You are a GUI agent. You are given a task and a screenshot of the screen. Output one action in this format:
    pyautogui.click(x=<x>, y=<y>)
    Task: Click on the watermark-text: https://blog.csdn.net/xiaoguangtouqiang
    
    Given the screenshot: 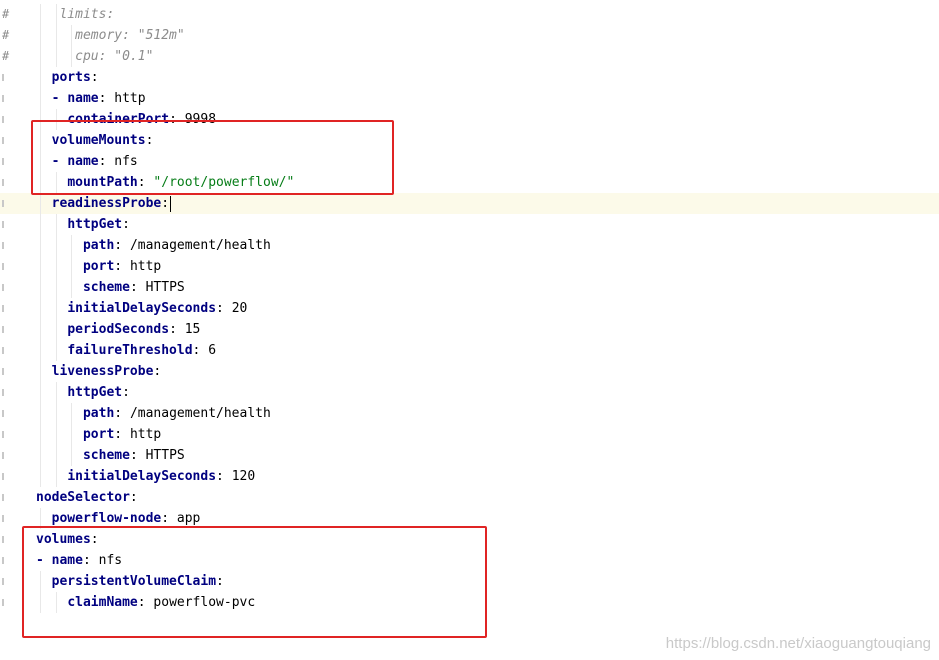 What is the action you would take?
    pyautogui.click(x=798, y=643)
    